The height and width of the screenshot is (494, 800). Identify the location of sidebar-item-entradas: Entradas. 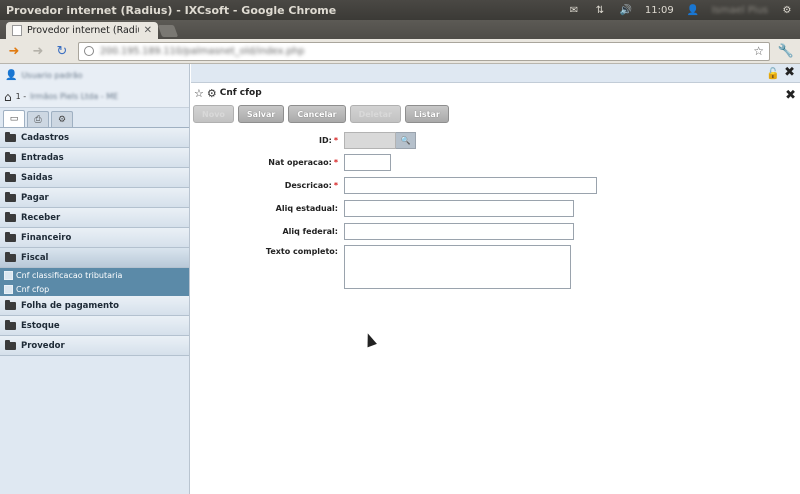
(94, 158).